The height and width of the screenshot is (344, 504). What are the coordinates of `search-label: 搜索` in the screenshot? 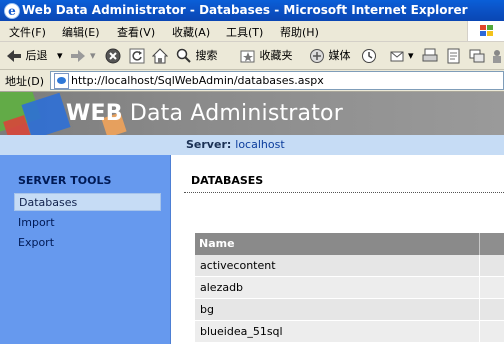 It's located at (206, 55).